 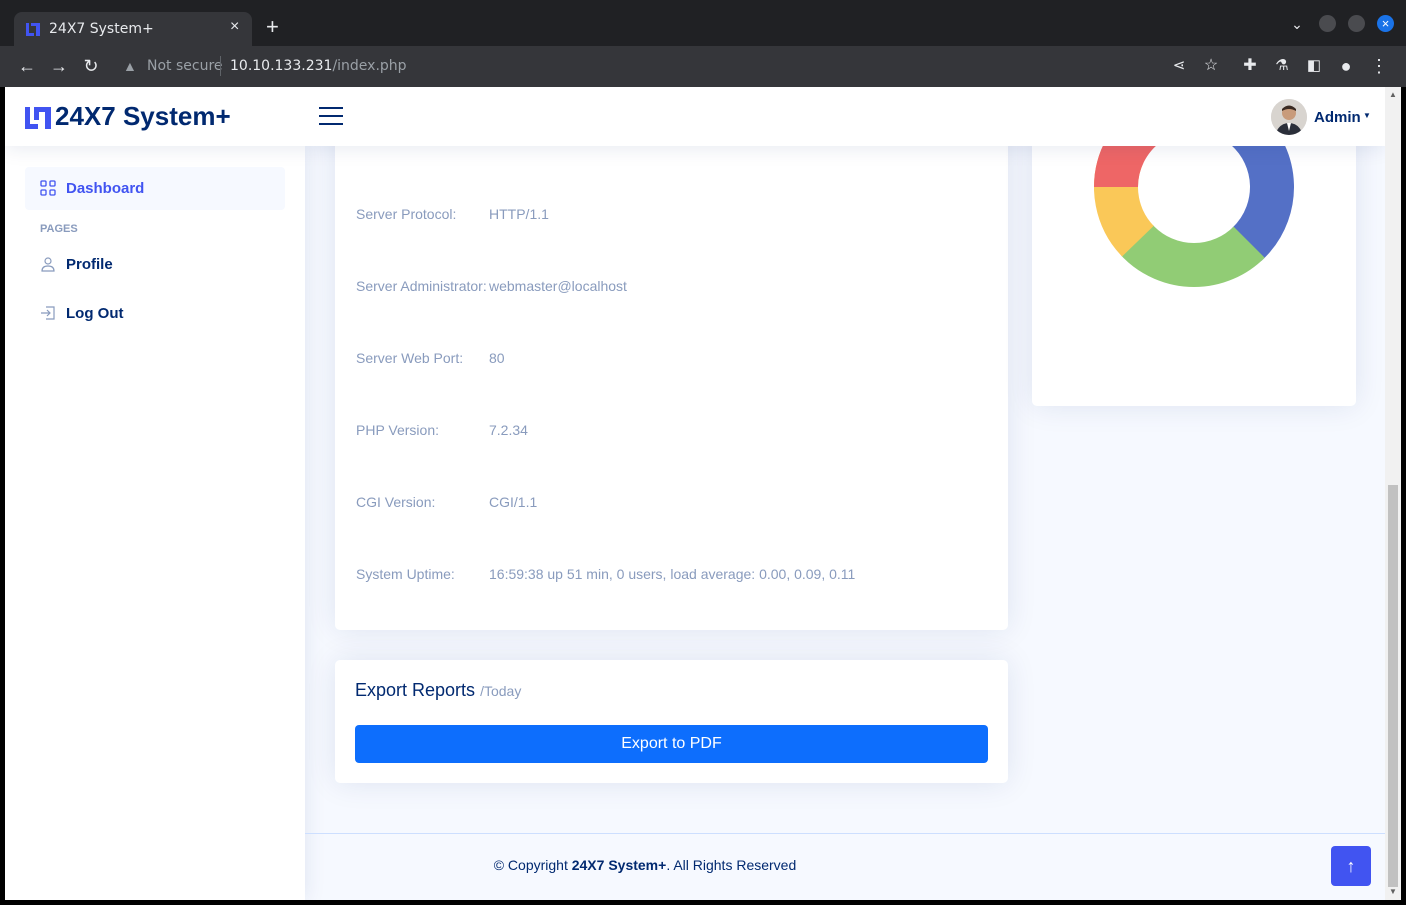 What do you see at coordinates (272, 27) in the screenshot?
I see `new-tab-button: +` at bounding box center [272, 27].